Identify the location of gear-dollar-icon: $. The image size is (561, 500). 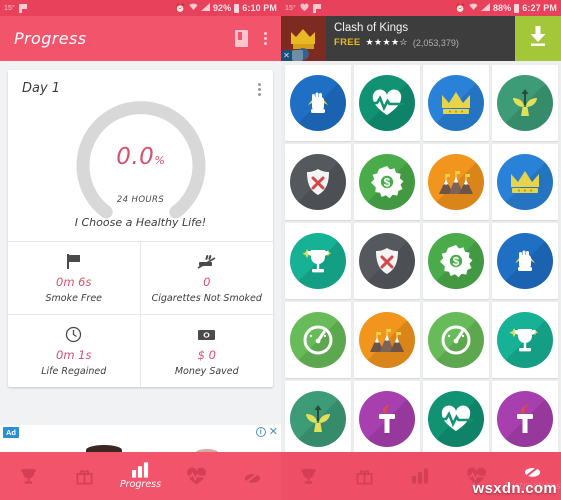
(387, 182).